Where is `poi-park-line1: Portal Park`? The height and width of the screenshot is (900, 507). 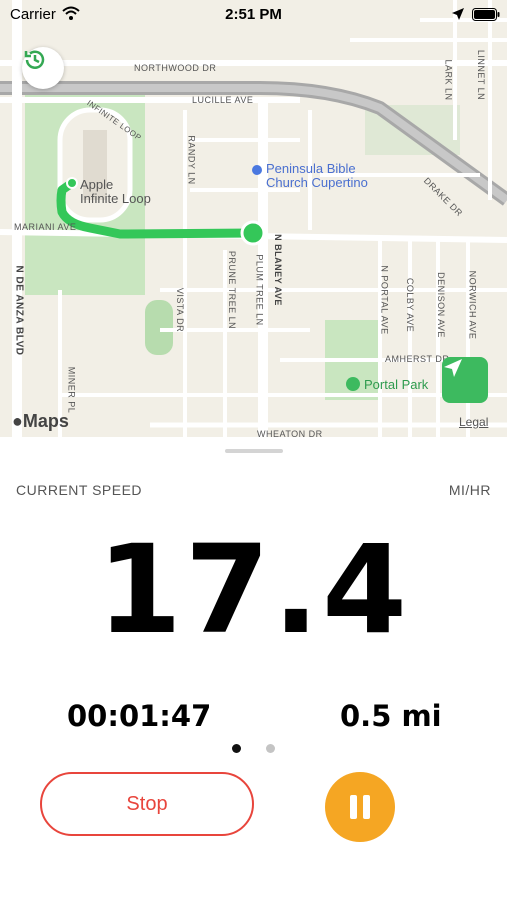 poi-park-line1: Portal Park is located at coordinates (396, 384).